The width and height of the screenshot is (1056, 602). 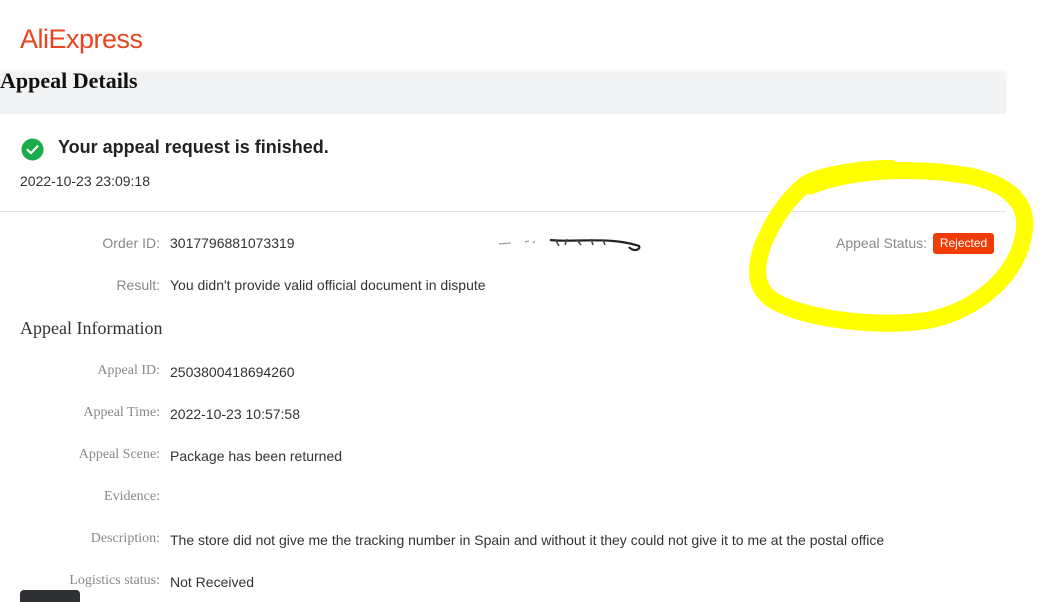 I want to click on floating-tab, so click(x=50, y=596).